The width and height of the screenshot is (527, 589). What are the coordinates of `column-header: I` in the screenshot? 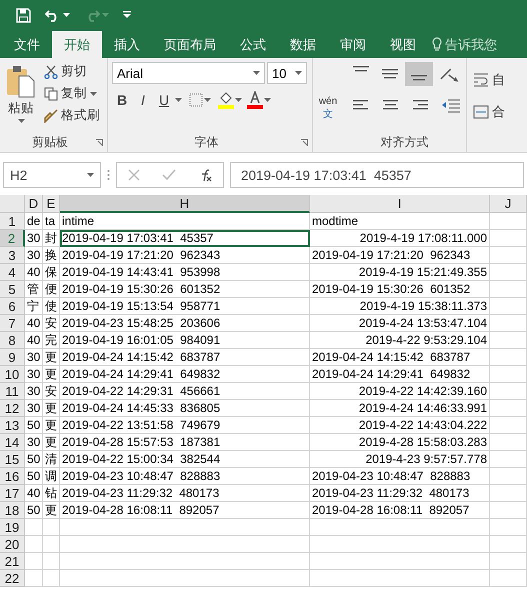 It's located at (400, 204).